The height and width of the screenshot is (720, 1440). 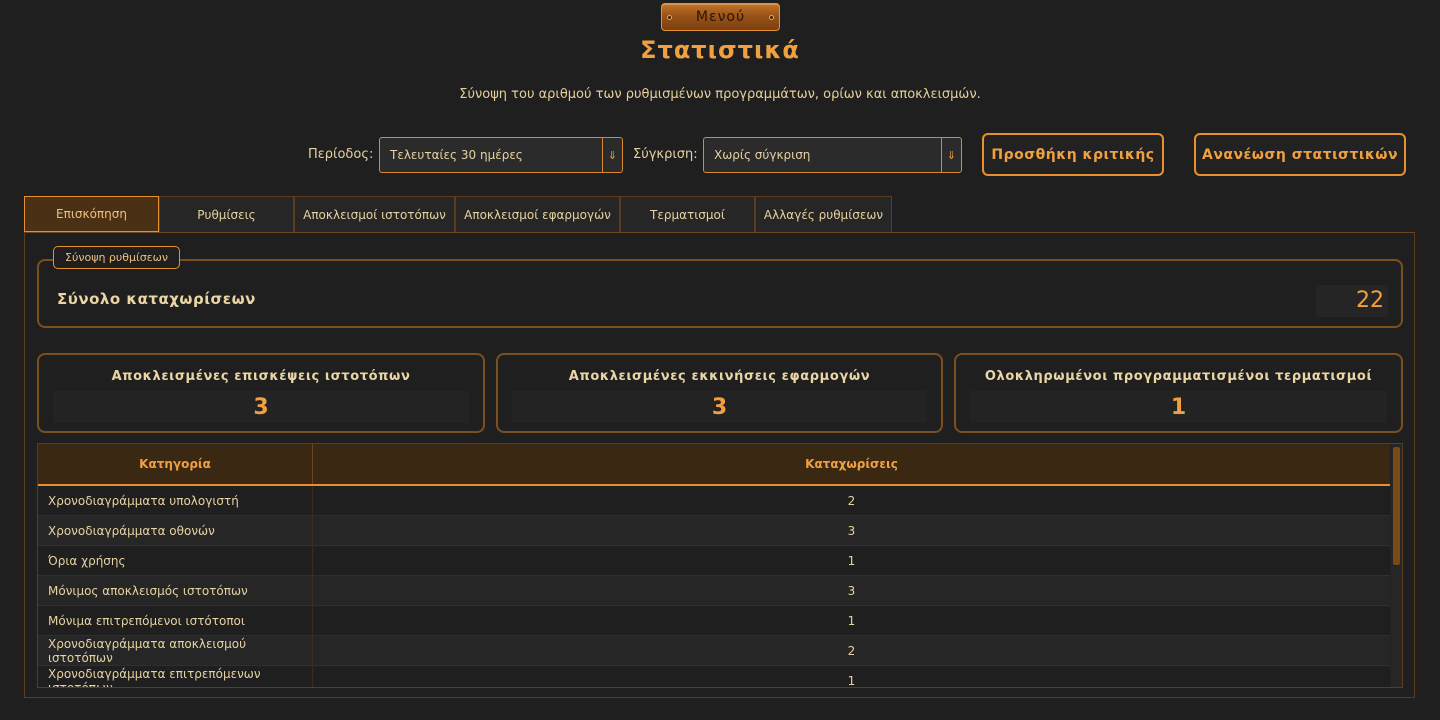 What do you see at coordinates (156, 299) in the screenshot?
I see `total-entries-label: Σύνολο καταχωρίσεων` at bounding box center [156, 299].